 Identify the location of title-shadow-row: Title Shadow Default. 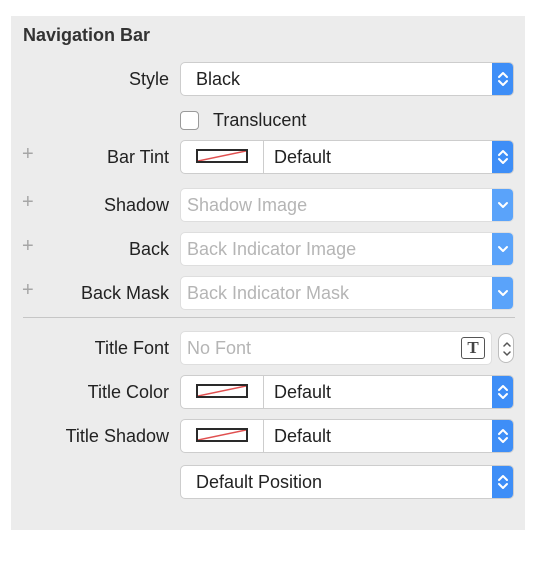
(268, 436).